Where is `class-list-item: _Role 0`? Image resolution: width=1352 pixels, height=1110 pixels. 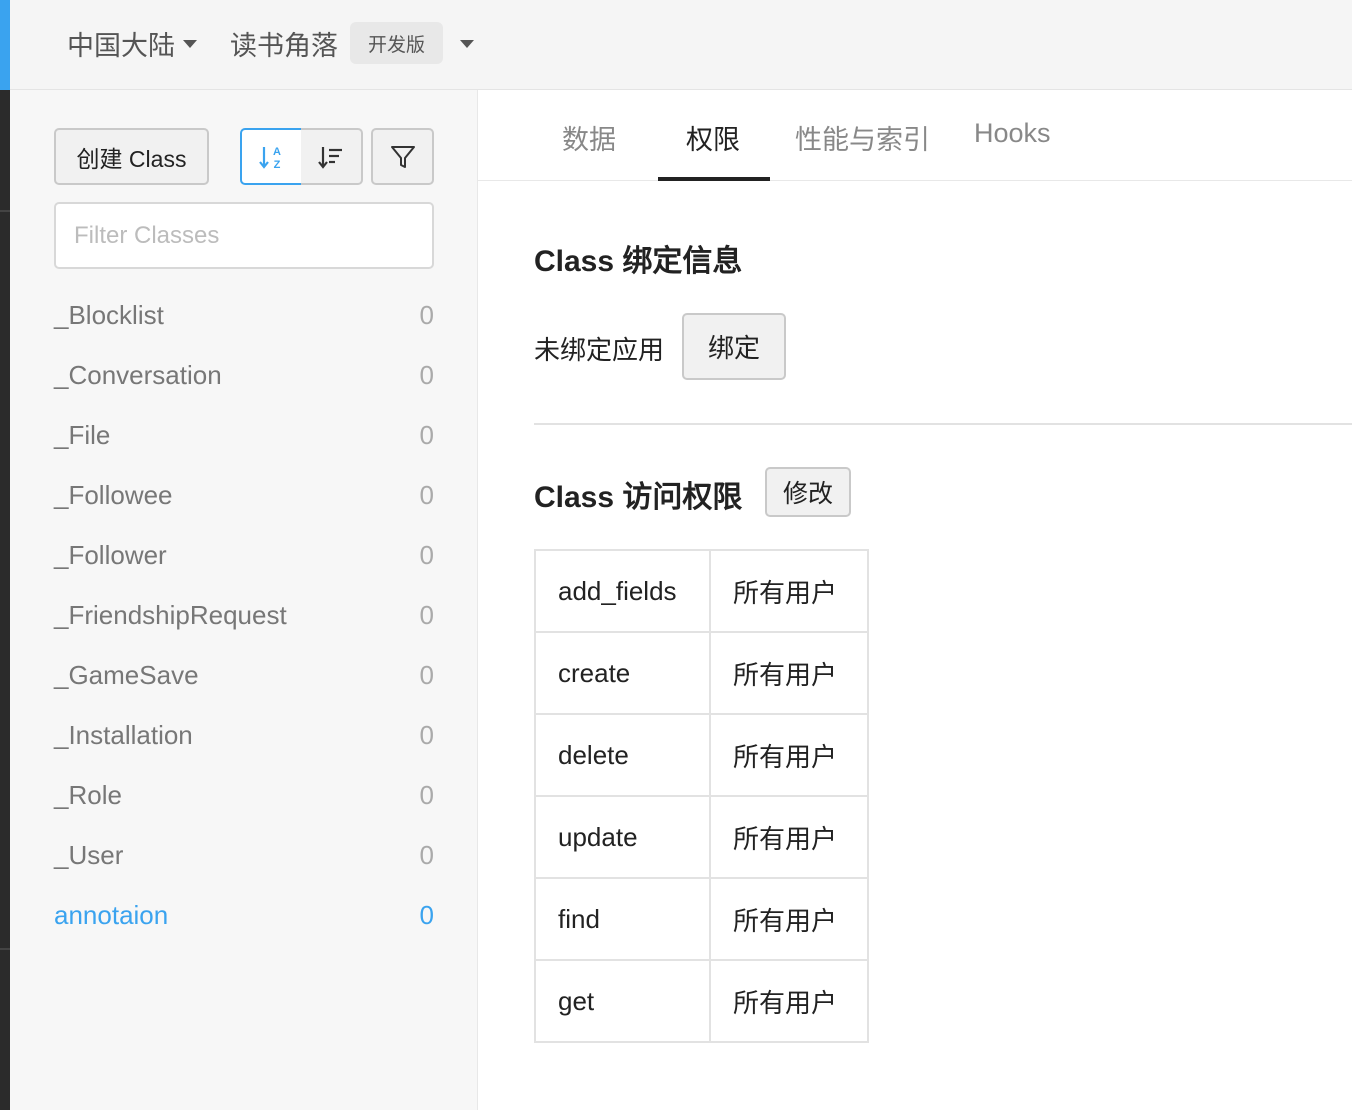
class-list-item: _Role 0 is located at coordinates (244, 795).